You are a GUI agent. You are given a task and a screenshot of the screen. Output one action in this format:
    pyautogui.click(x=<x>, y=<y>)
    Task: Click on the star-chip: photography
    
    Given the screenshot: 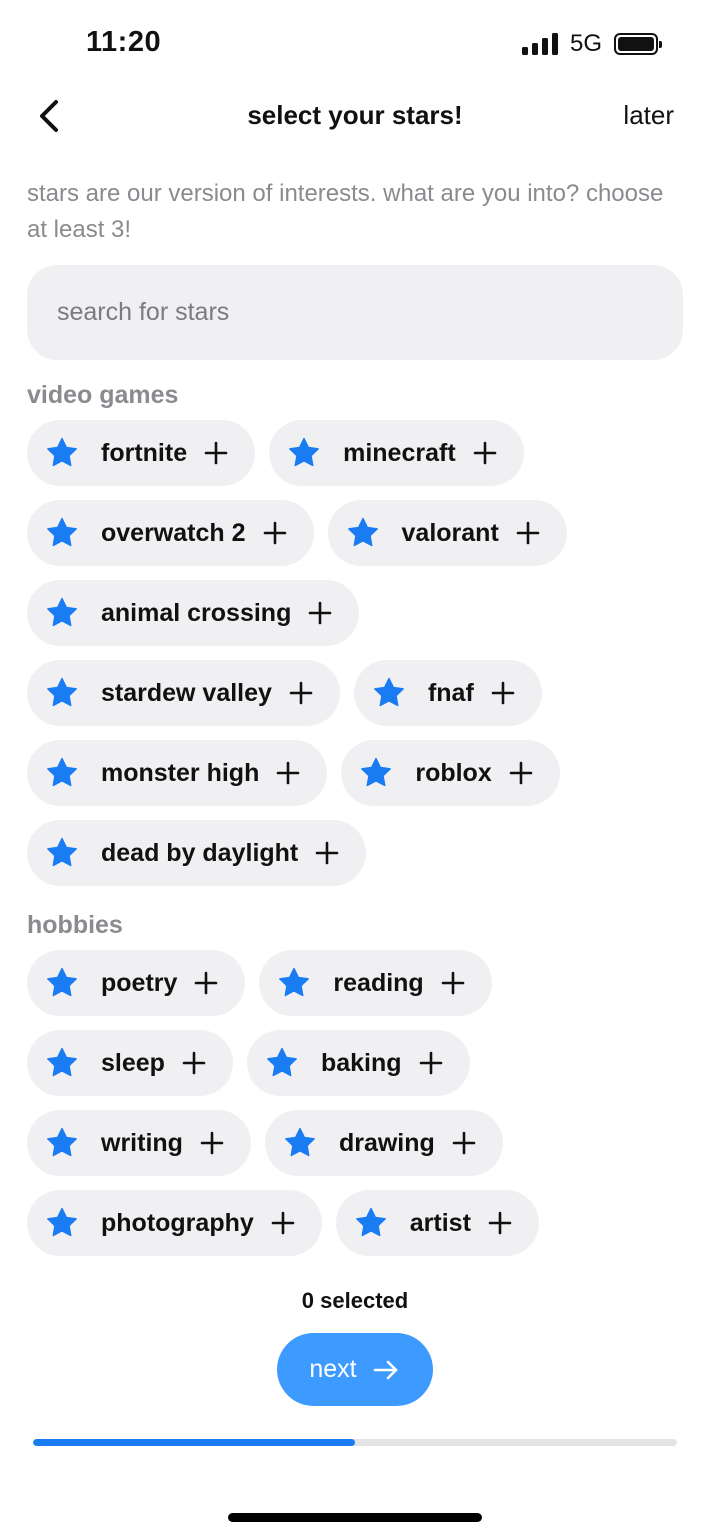 What is the action you would take?
    pyautogui.click(x=174, y=1223)
    